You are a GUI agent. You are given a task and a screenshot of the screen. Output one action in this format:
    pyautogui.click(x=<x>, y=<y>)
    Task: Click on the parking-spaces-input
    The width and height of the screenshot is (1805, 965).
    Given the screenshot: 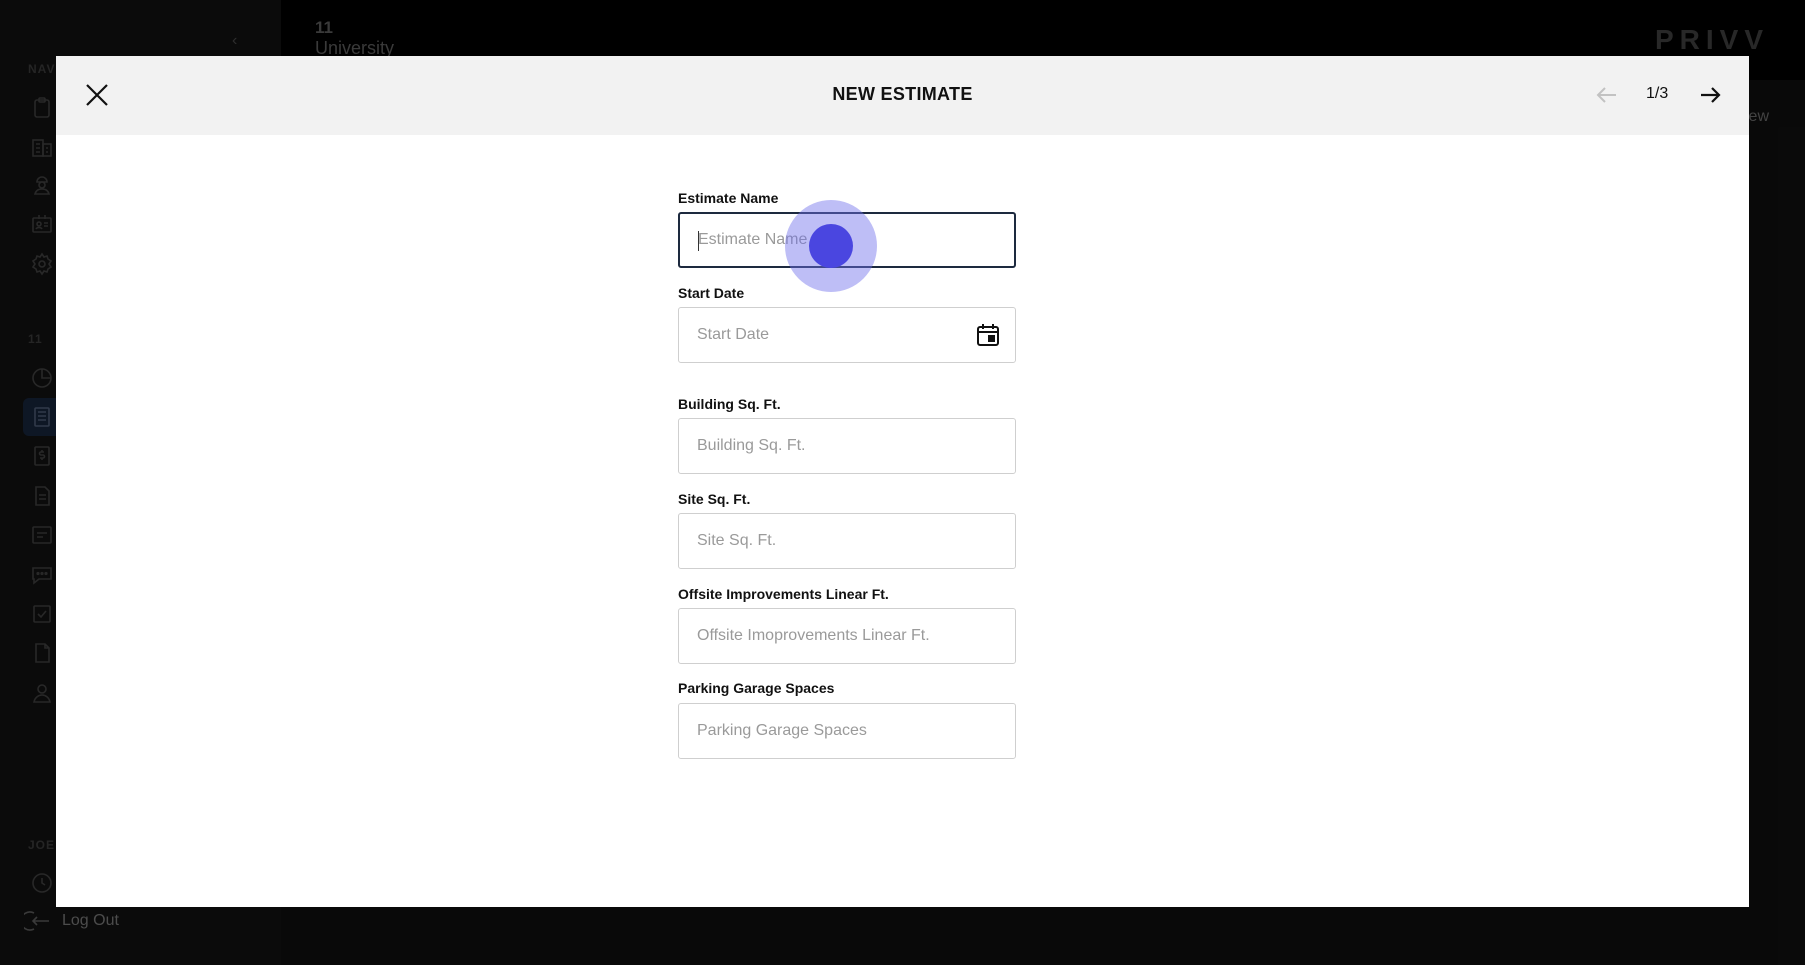 What is the action you would take?
    pyautogui.click(x=847, y=731)
    